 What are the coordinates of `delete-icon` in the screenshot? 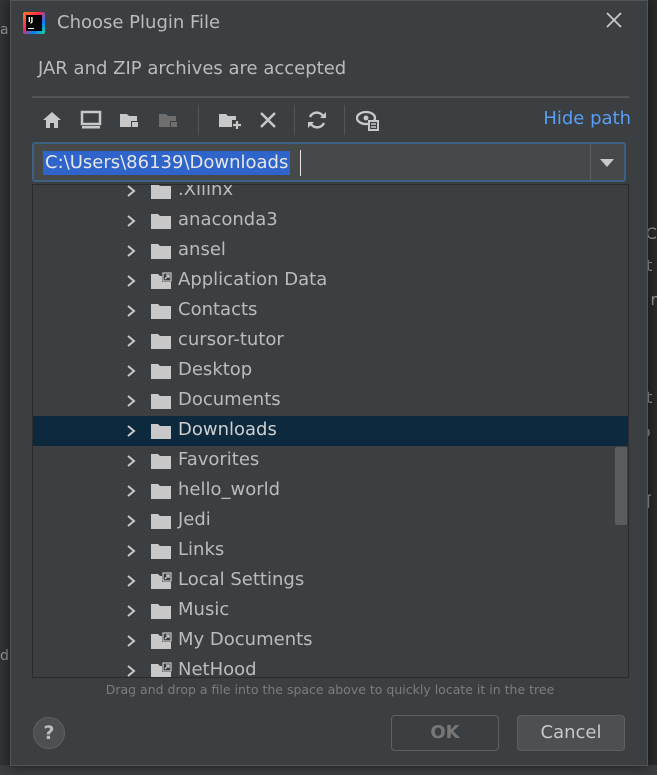 It's located at (268, 120).